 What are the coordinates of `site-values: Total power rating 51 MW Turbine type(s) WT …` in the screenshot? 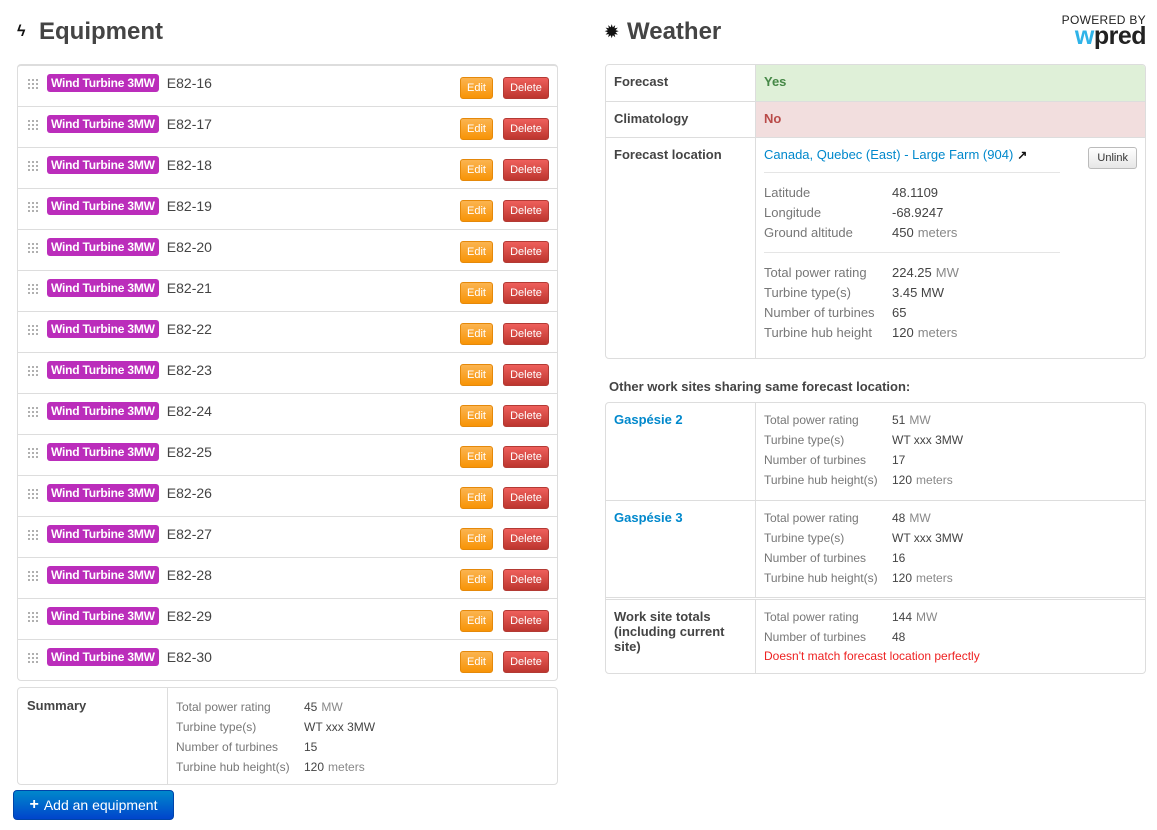 It's located at (859, 451).